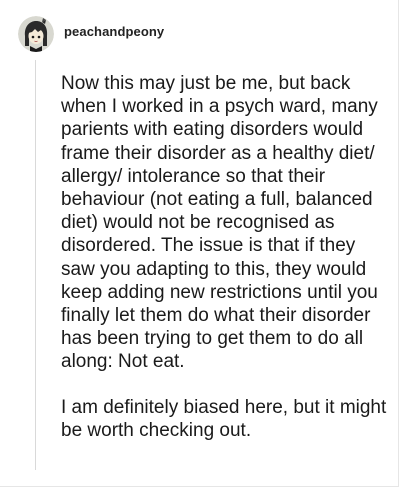  What do you see at coordinates (35, 265) in the screenshot?
I see `thread-line` at bounding box center [35, 265].